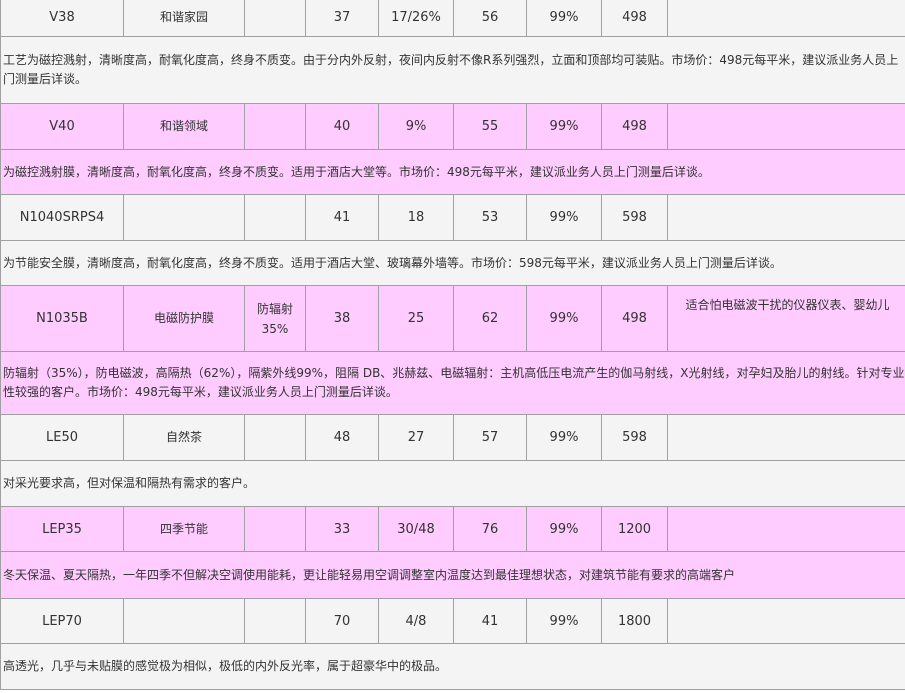 This screenshot has height=693, width=905. I want to click on description-row: 对采光要求高，但对保温和隔热有需求的客户。, so click(452, 483).